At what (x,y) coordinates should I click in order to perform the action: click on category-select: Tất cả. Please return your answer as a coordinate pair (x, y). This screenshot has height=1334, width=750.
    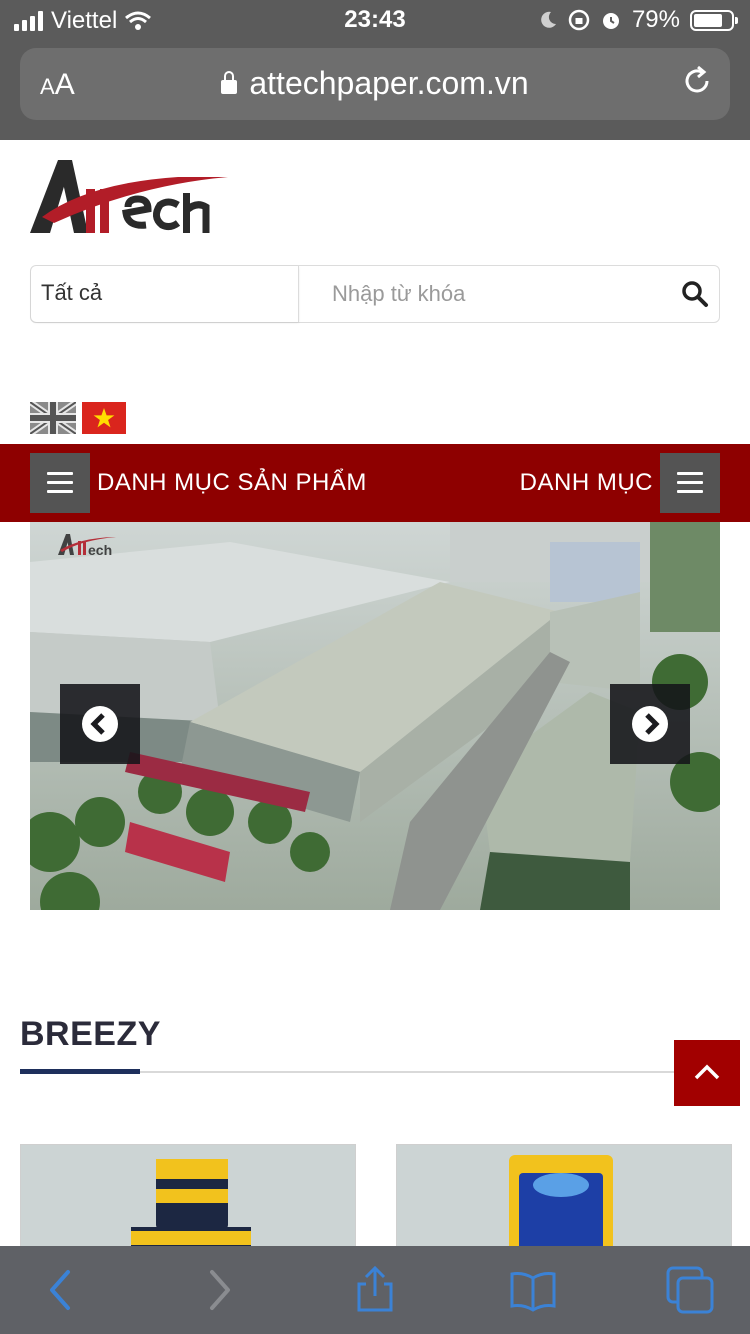
    Looking at the image, I should click on (165, 294).